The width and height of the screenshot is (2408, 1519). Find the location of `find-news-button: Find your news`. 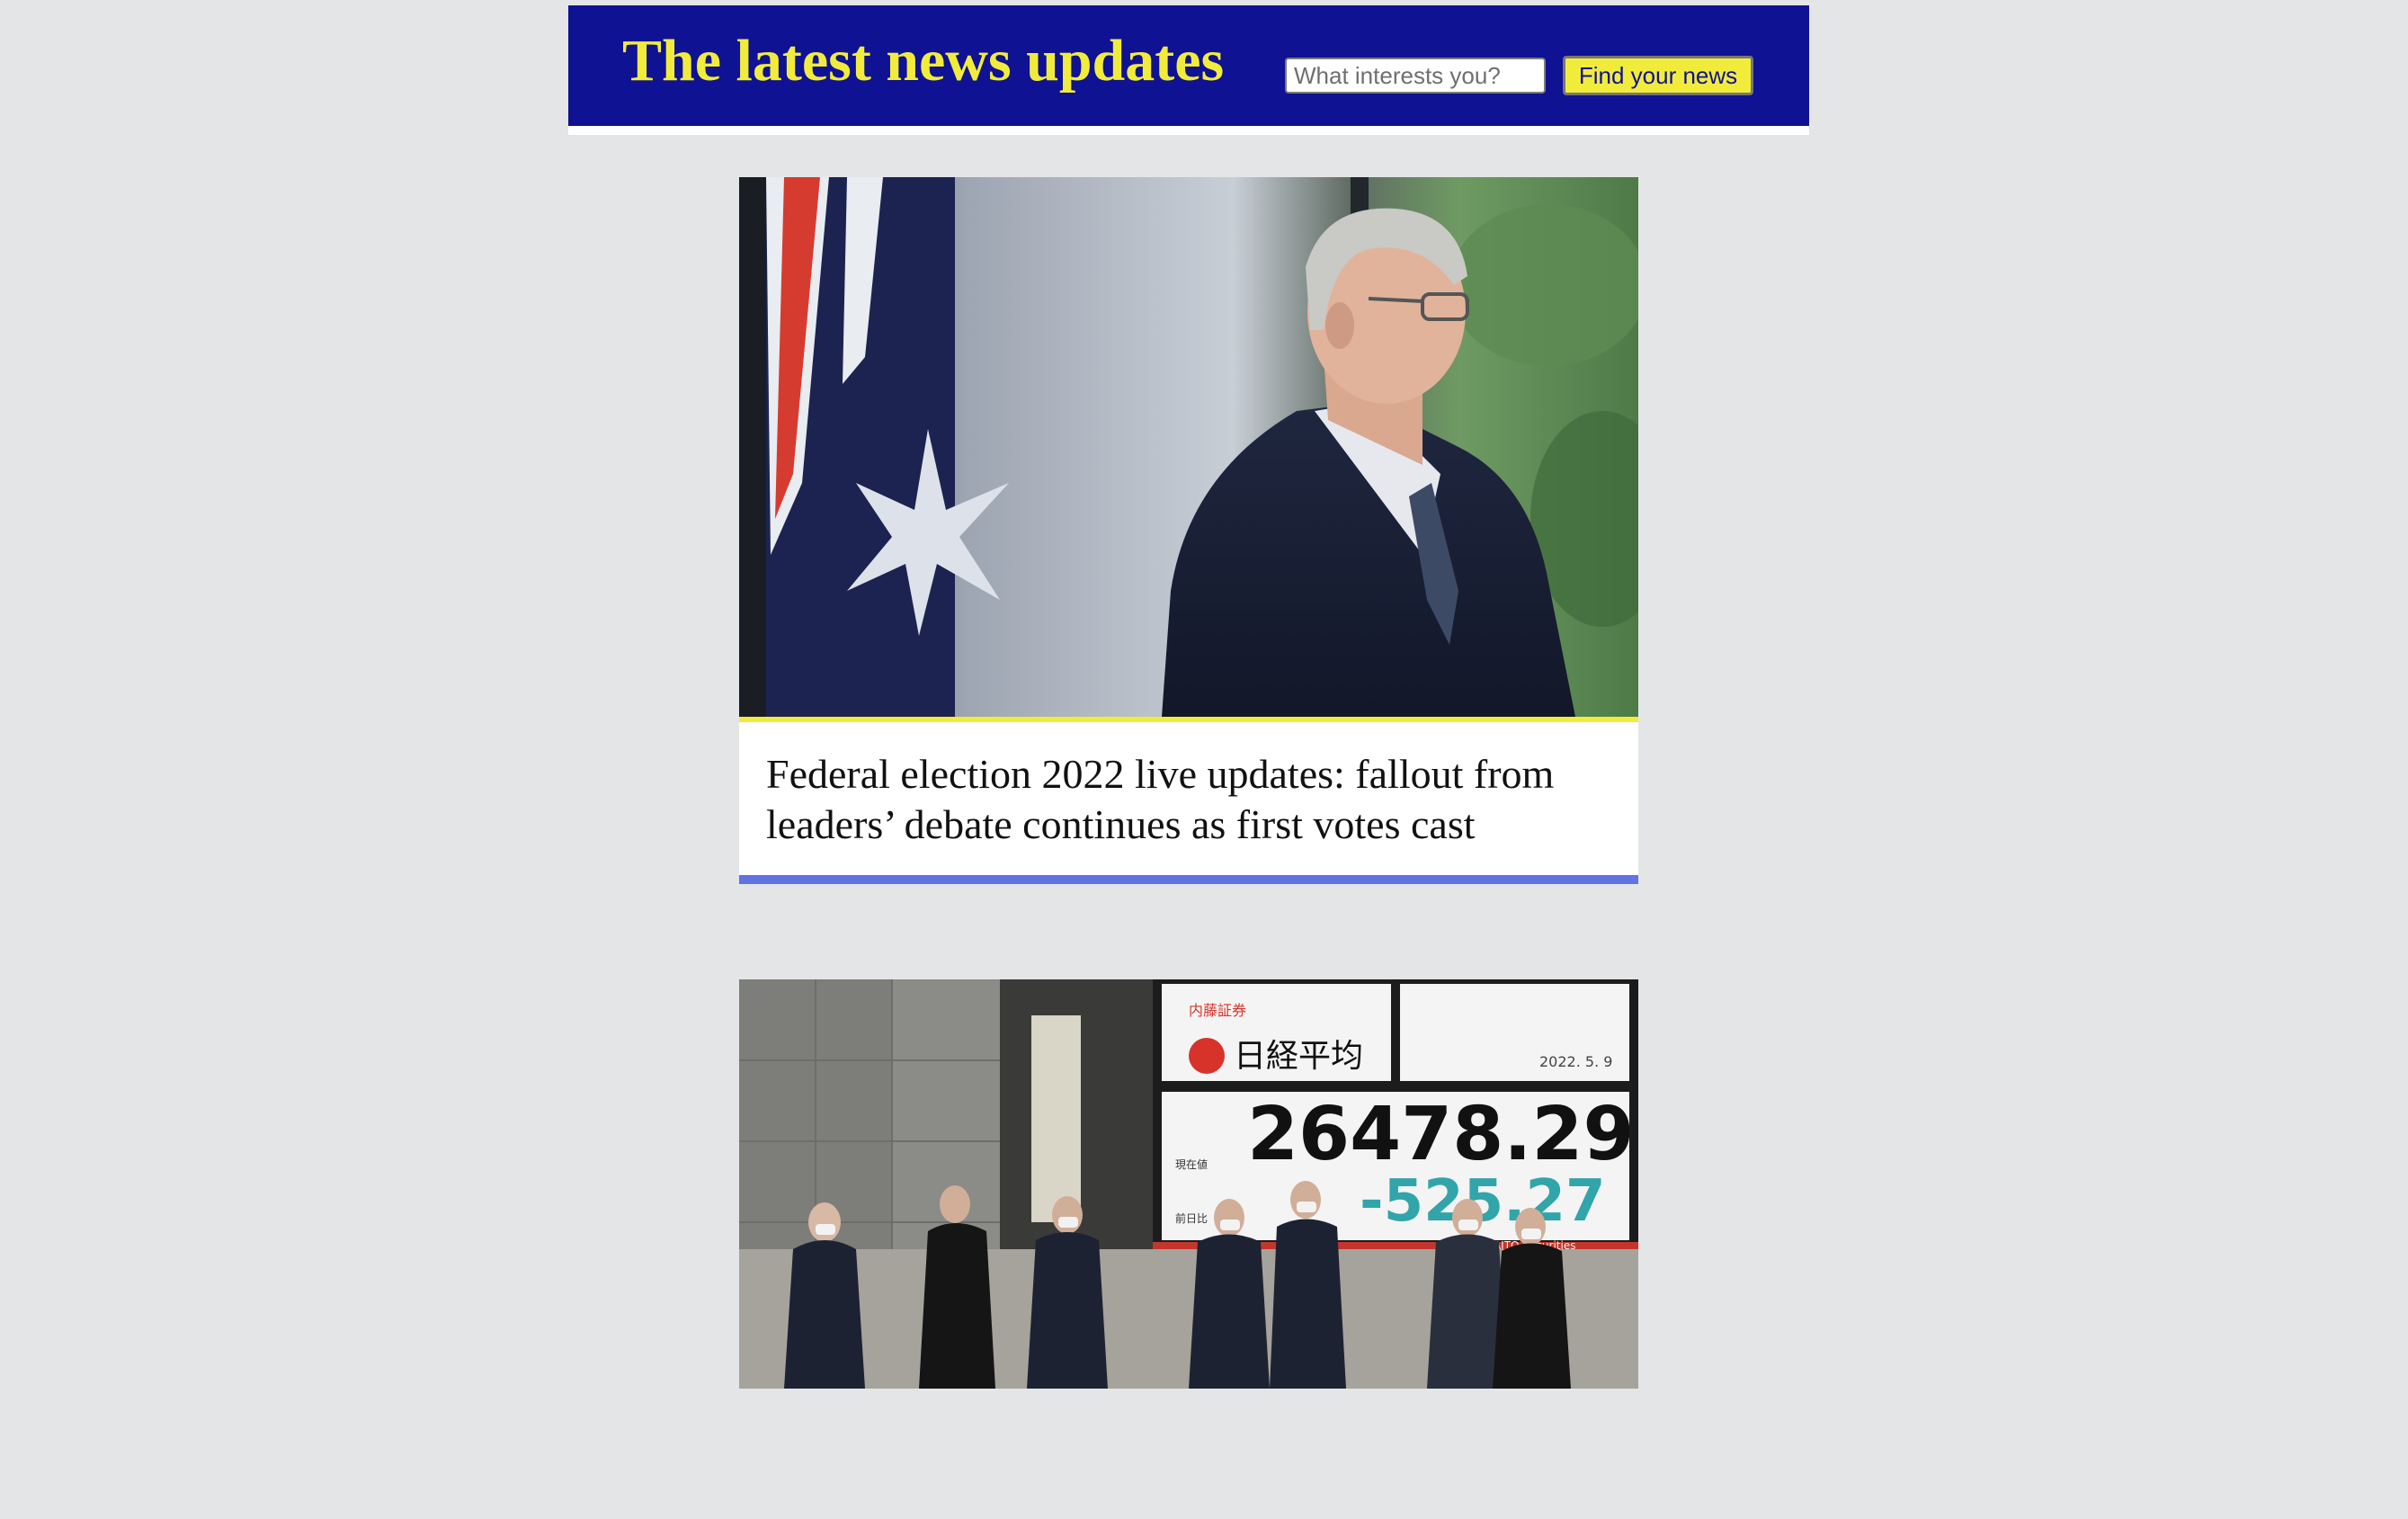

find-news-button: Find your news is located at coordinates (1658, 75).